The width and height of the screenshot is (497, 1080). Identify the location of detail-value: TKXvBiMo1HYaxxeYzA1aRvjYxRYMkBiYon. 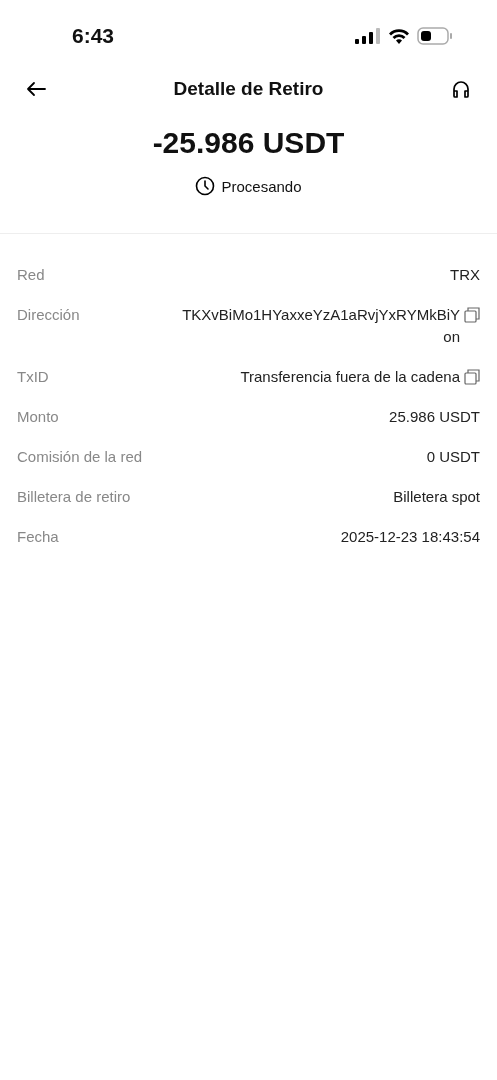
(320, 326).